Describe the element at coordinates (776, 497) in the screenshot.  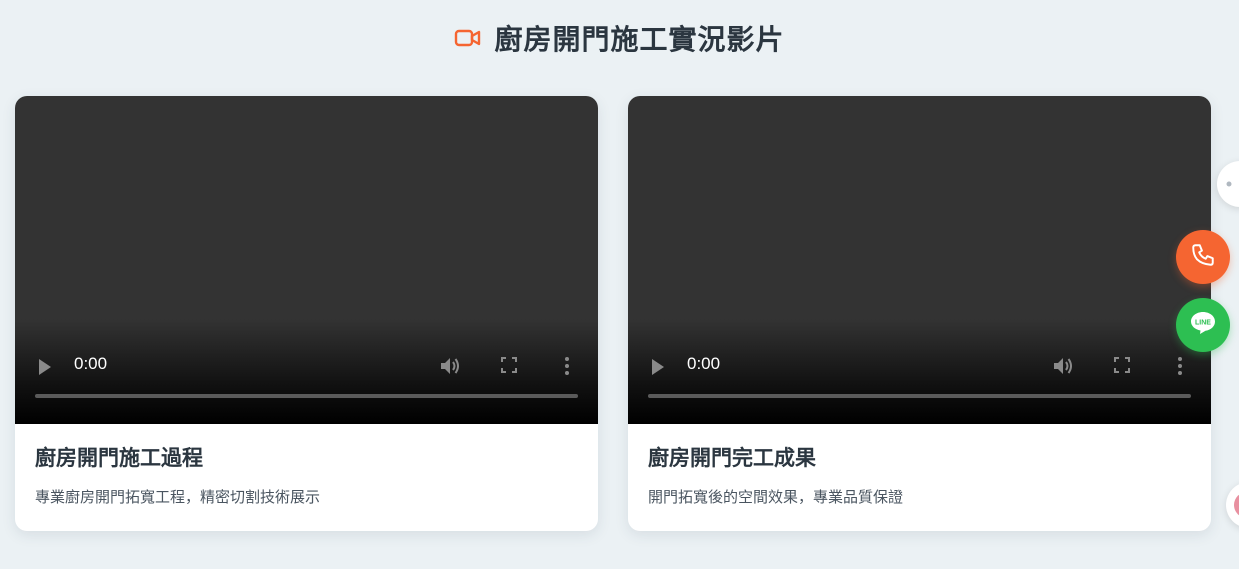
I see `video-description: 開門拓寬後的空間效果，專業品質保證` at that location.